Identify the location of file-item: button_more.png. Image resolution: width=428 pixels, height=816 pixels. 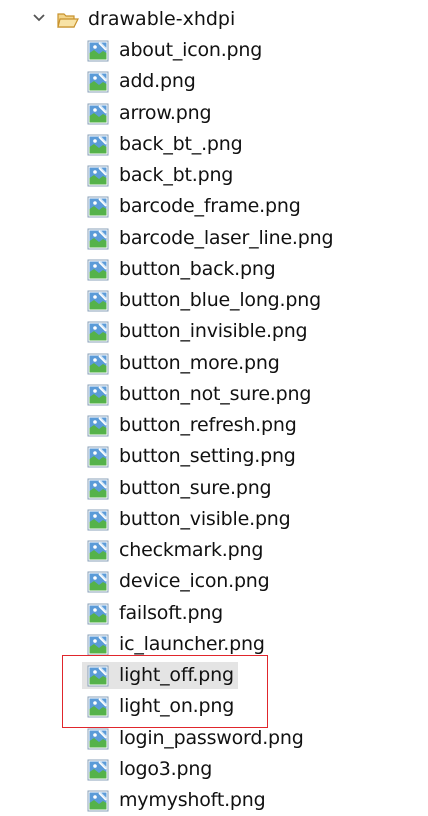
(214, 363).